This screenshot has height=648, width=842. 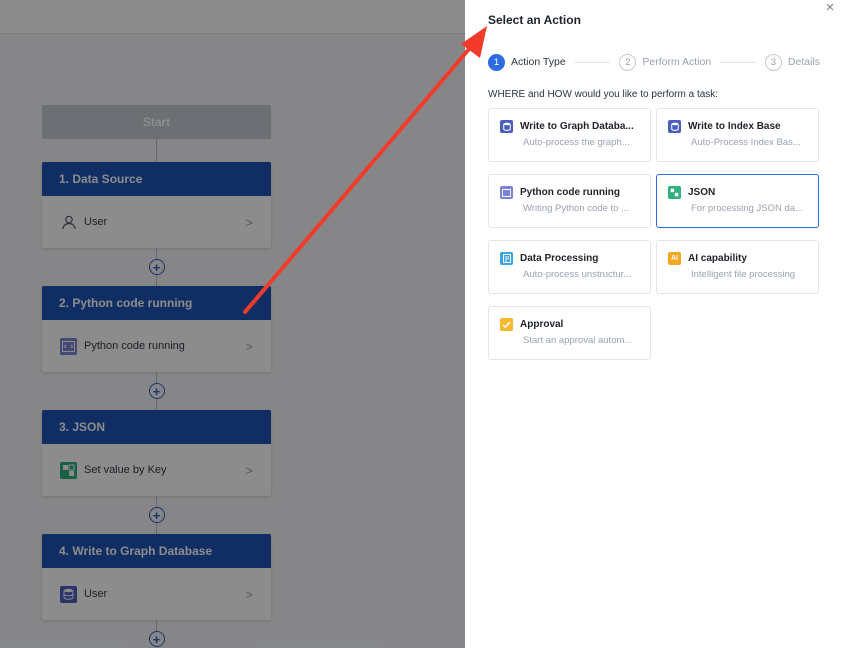 What do you see at coordinates (559, 258) in the screenshot?
I see `card-title: Data Processing` at bounding box center [559, 258].